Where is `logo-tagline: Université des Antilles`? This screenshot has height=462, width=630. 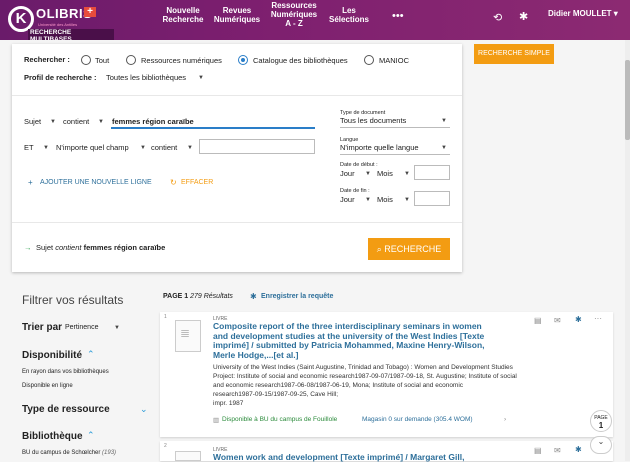 logo-tagline: Université des Antilles is located at coordinates (58, 24).